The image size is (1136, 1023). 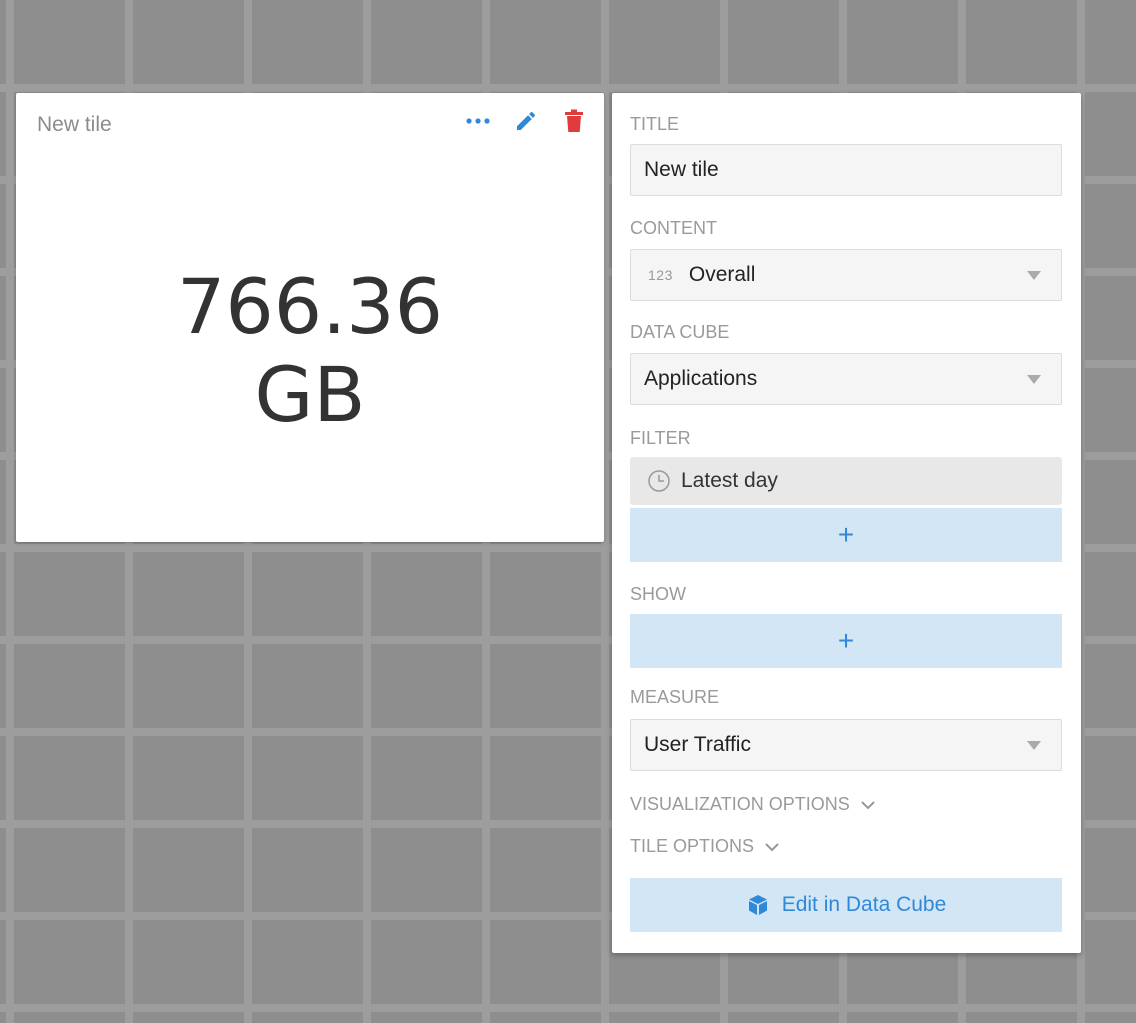 I want to click on show-label: SHOW, so click(x=658, y=594).